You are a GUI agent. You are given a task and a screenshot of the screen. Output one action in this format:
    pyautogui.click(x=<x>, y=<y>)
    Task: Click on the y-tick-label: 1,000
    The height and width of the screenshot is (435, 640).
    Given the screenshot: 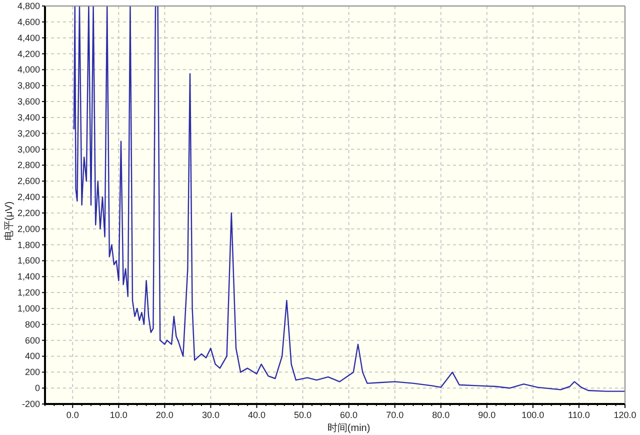 What is the action you would take?
    pyautogui.click(x=28, y=308)
    